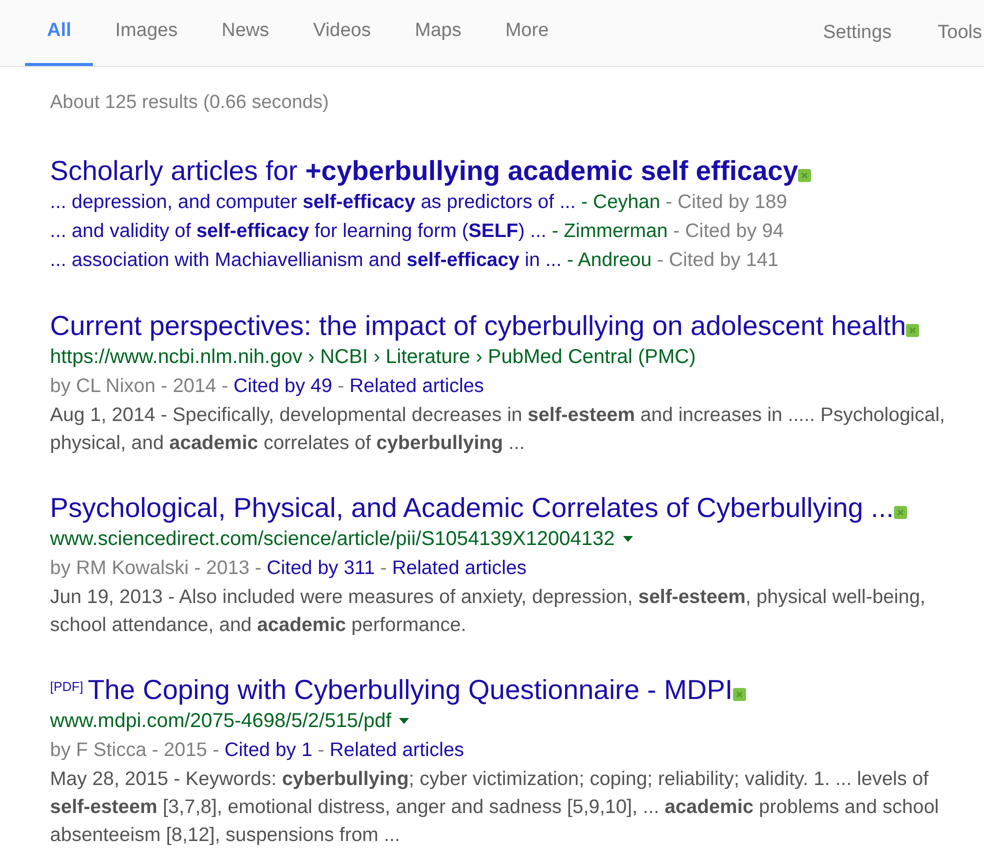 The image size is (984, 854). Describe the element at coordinates (190, 103) in the screenshot. I see `result-stats: About 125 results (0.66 seconds)` at that location.